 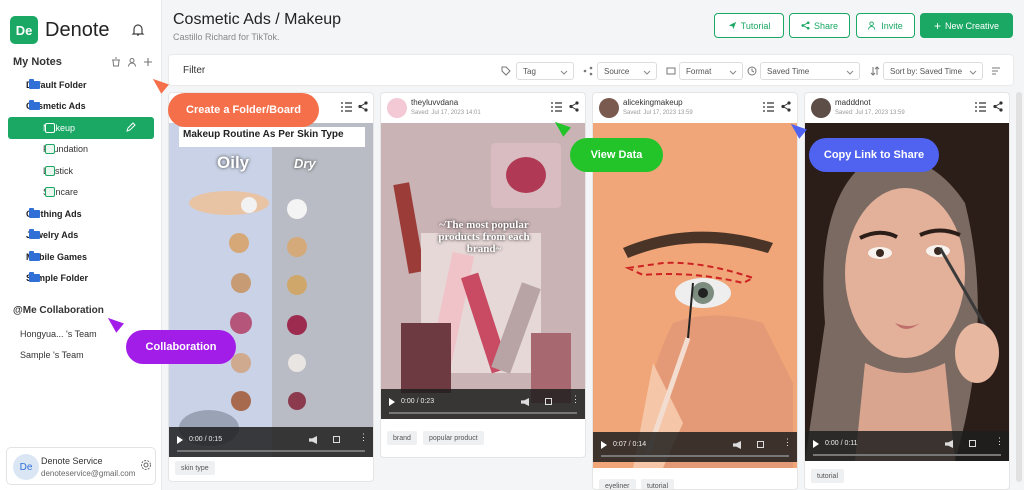 I want to click on makeup-comparison-image, so click(x=271, y=290).